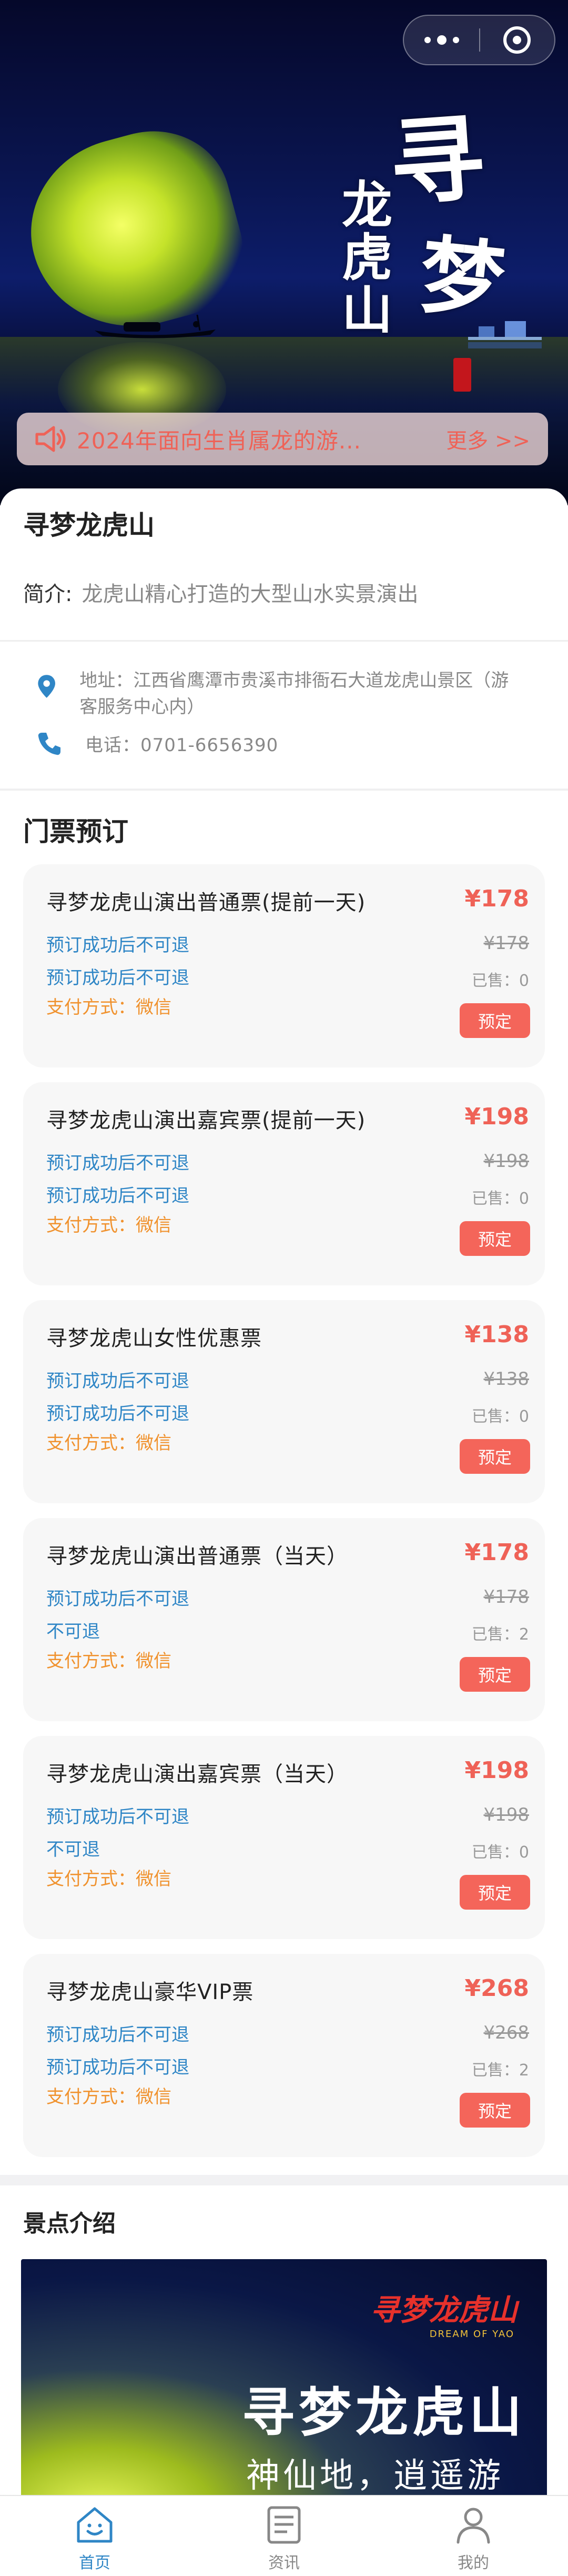  I want to click on user-icon, so click(473, 2526).